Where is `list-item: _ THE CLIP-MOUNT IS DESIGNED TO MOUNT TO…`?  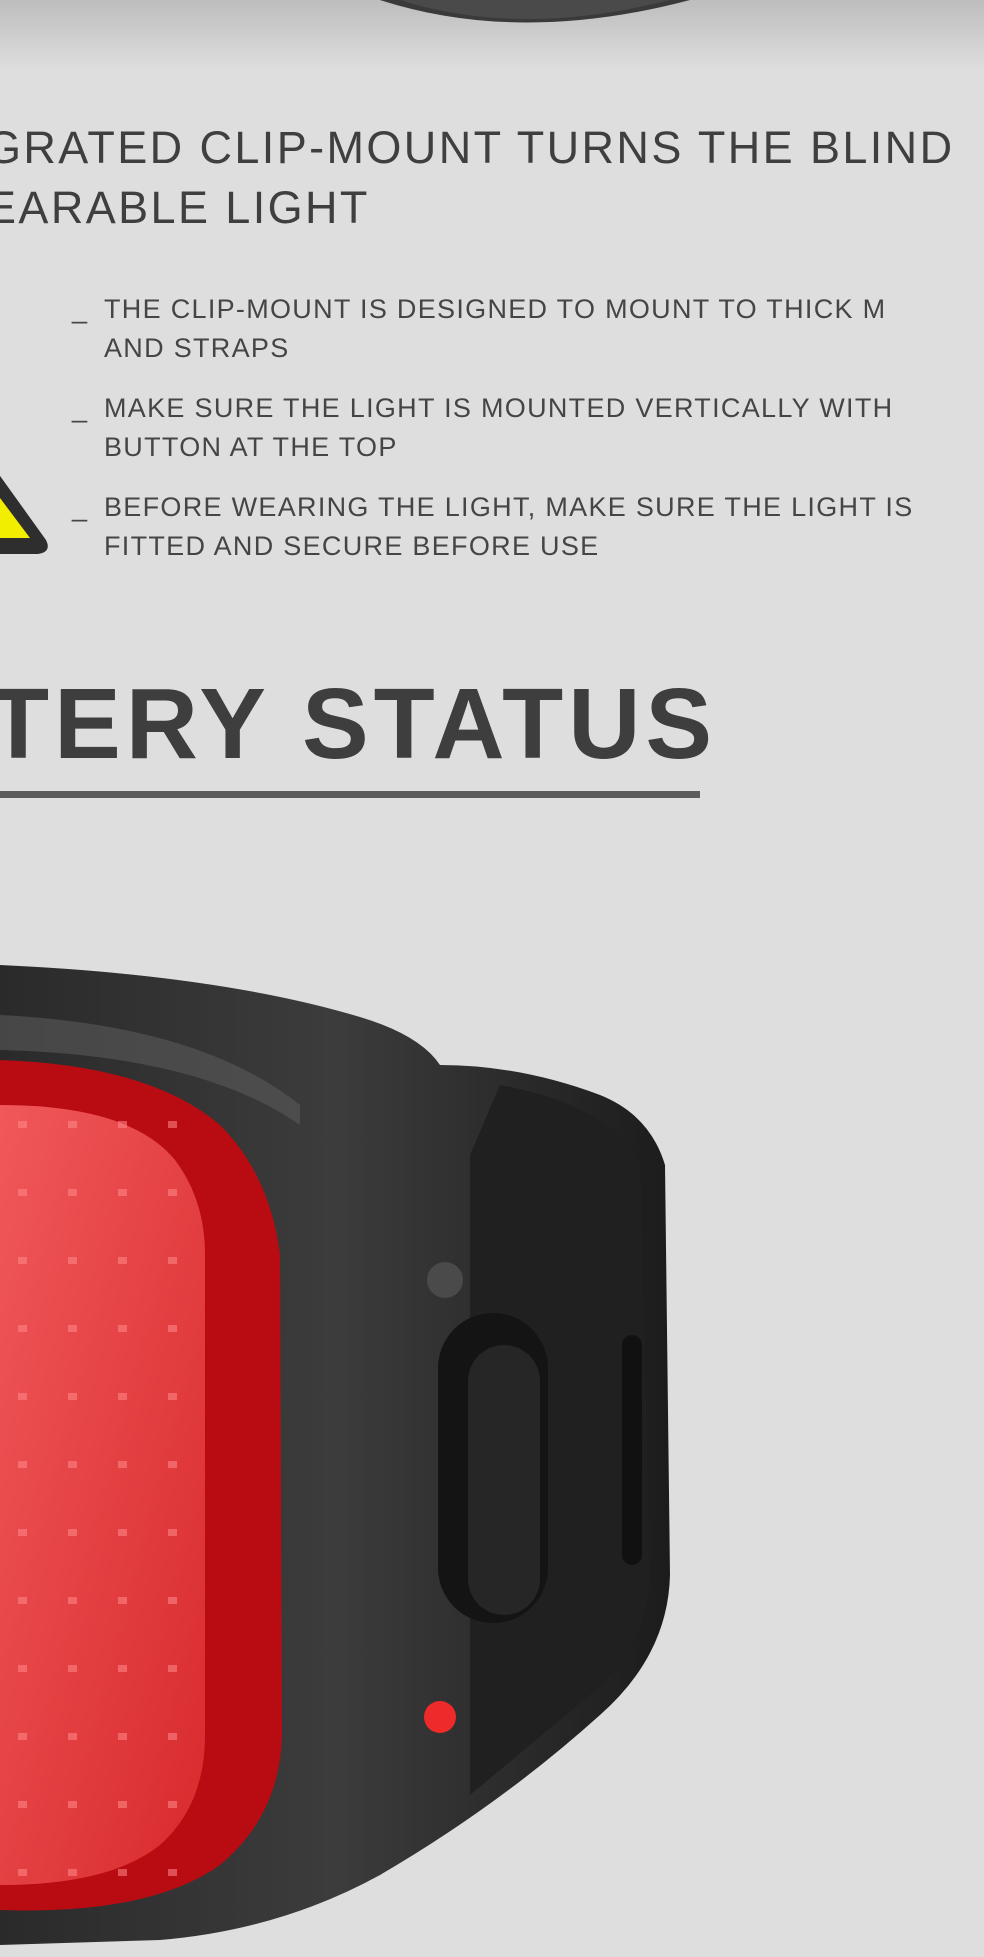
list-item: _ THE CLIP-MOUNT IS DESIGNED TO MOUNT TO… is located at coordinates (528, 329).